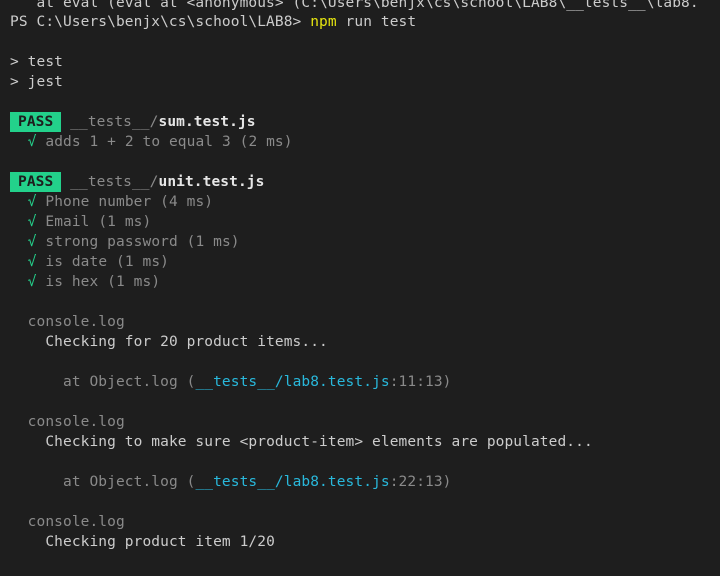  I want to click on test-result-line: √ is hex (1 ms), so click(85, 282).